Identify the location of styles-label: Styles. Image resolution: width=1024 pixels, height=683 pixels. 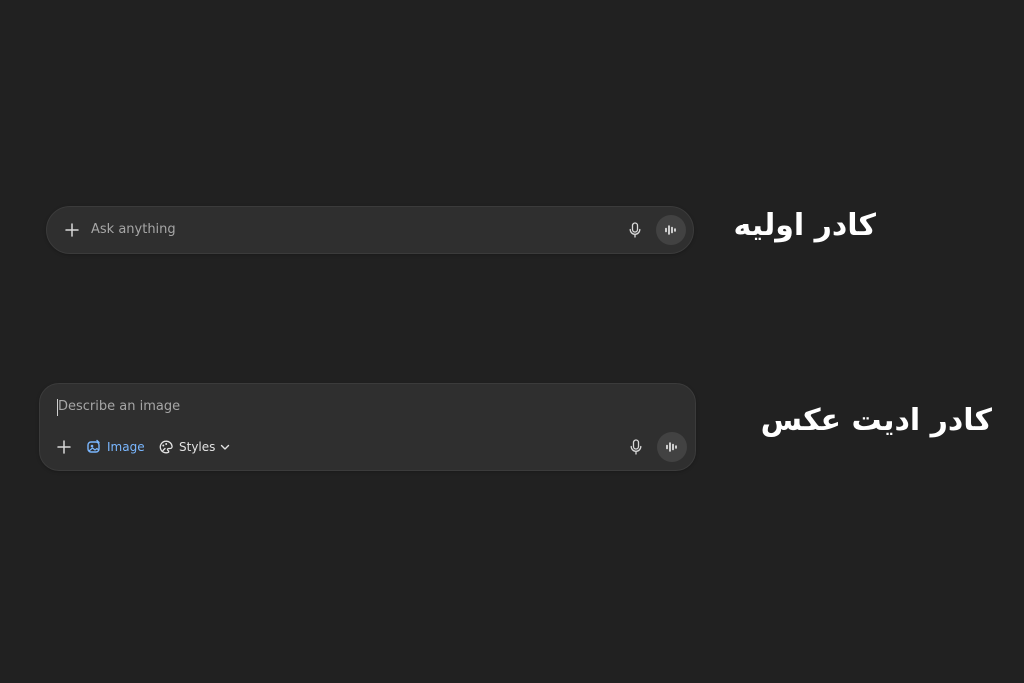
(197, 447).